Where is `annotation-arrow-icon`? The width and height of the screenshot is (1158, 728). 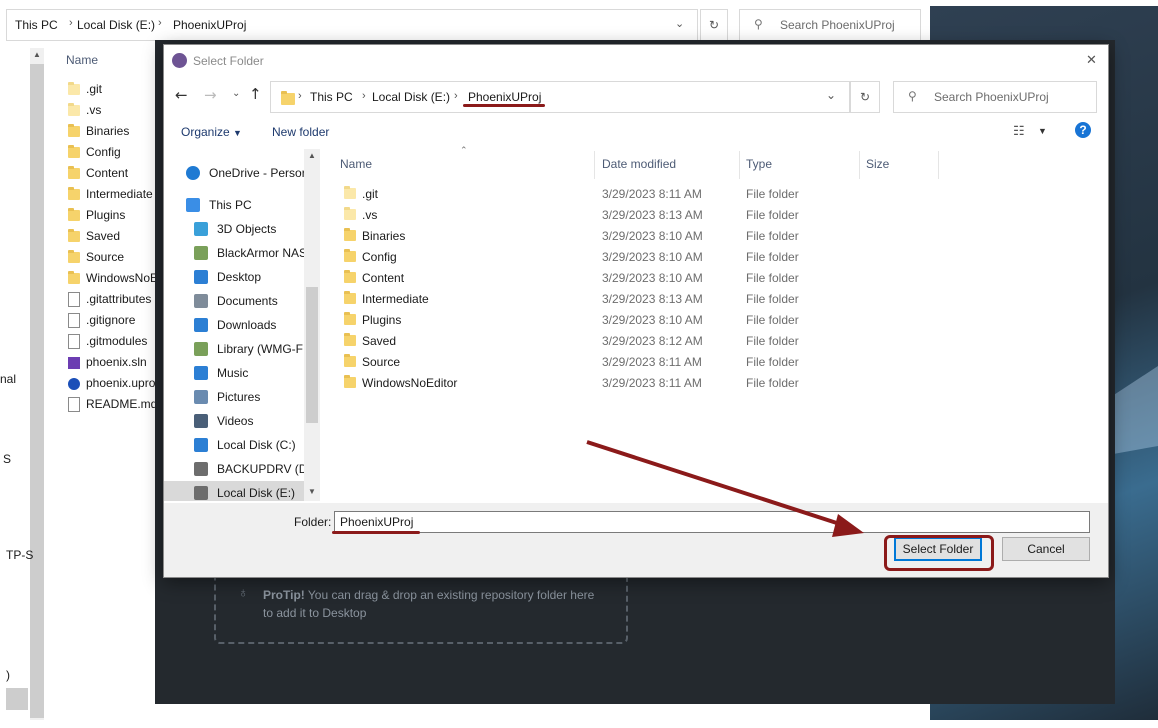
annotation-arrow-icon is located at coordinates (725, 488).